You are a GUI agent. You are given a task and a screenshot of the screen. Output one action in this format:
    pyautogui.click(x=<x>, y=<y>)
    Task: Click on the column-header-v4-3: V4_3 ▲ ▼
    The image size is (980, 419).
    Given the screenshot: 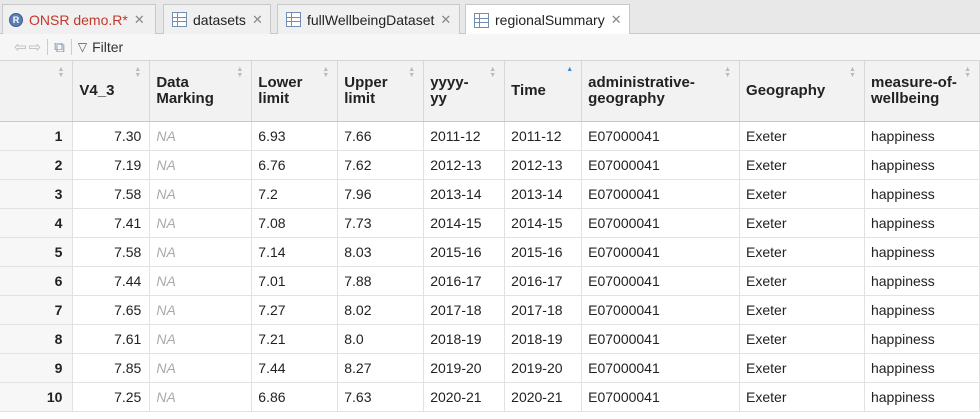 What is the action you would take?
    pyautogui.click(x=111, y=91)
    